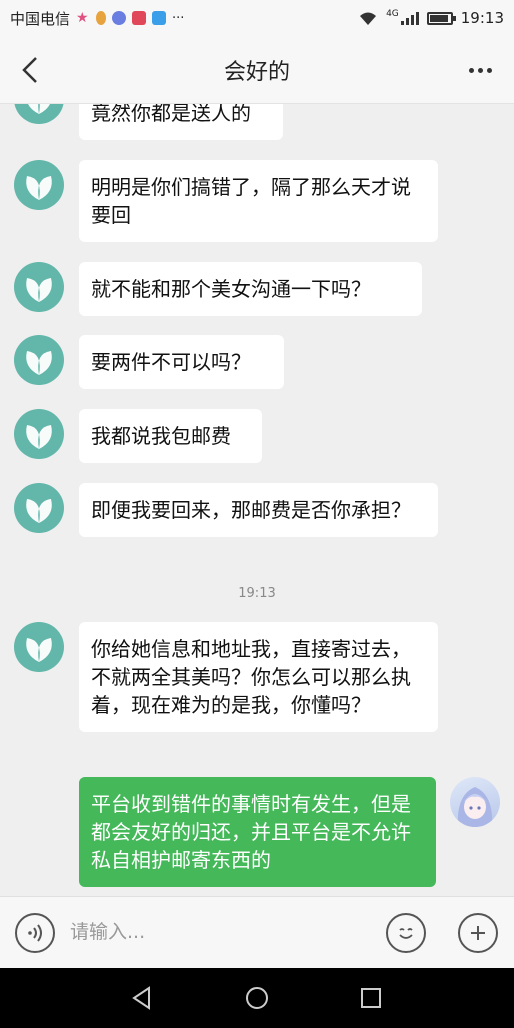  Describe the element at coordinates (101, 18) in the screenshot. I see `app-notification-icon` at that location.